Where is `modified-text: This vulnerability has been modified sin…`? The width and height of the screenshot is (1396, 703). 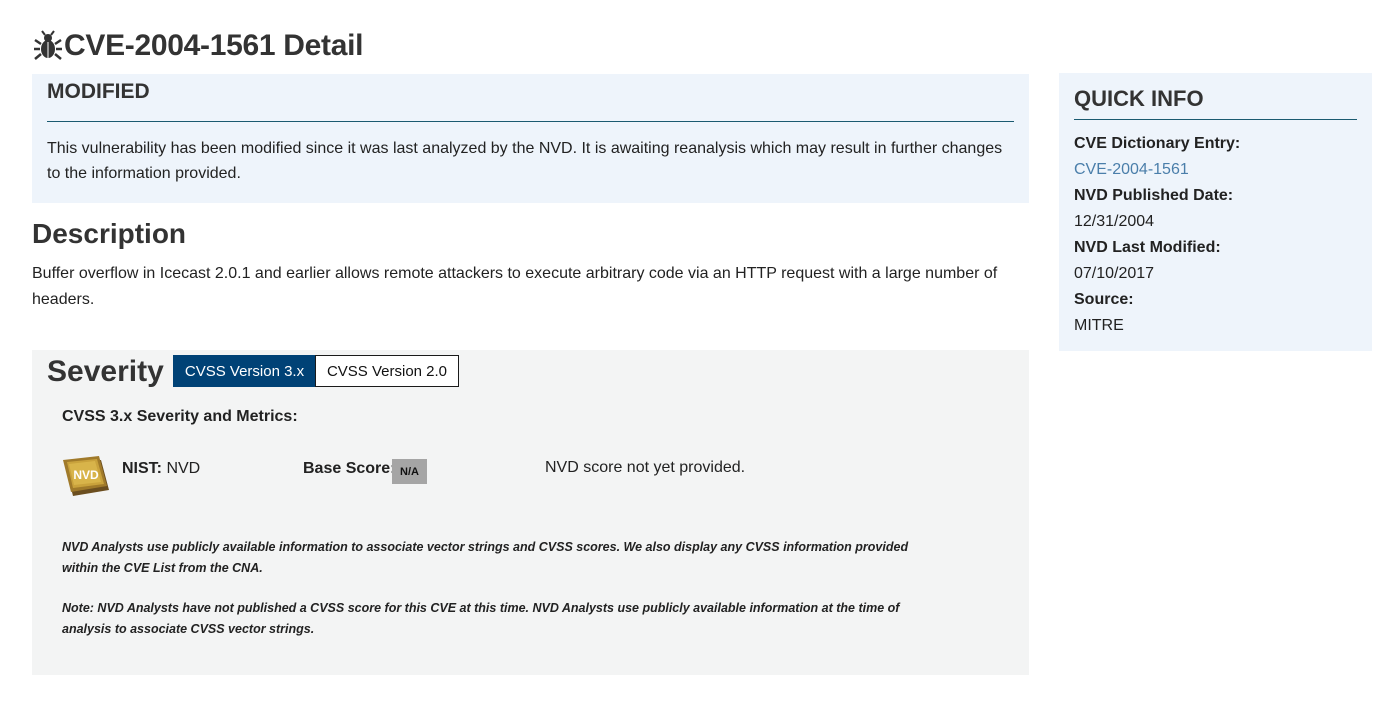
modified-text: This vulnerability has been modified sin… is located at coordinates (525, 161).